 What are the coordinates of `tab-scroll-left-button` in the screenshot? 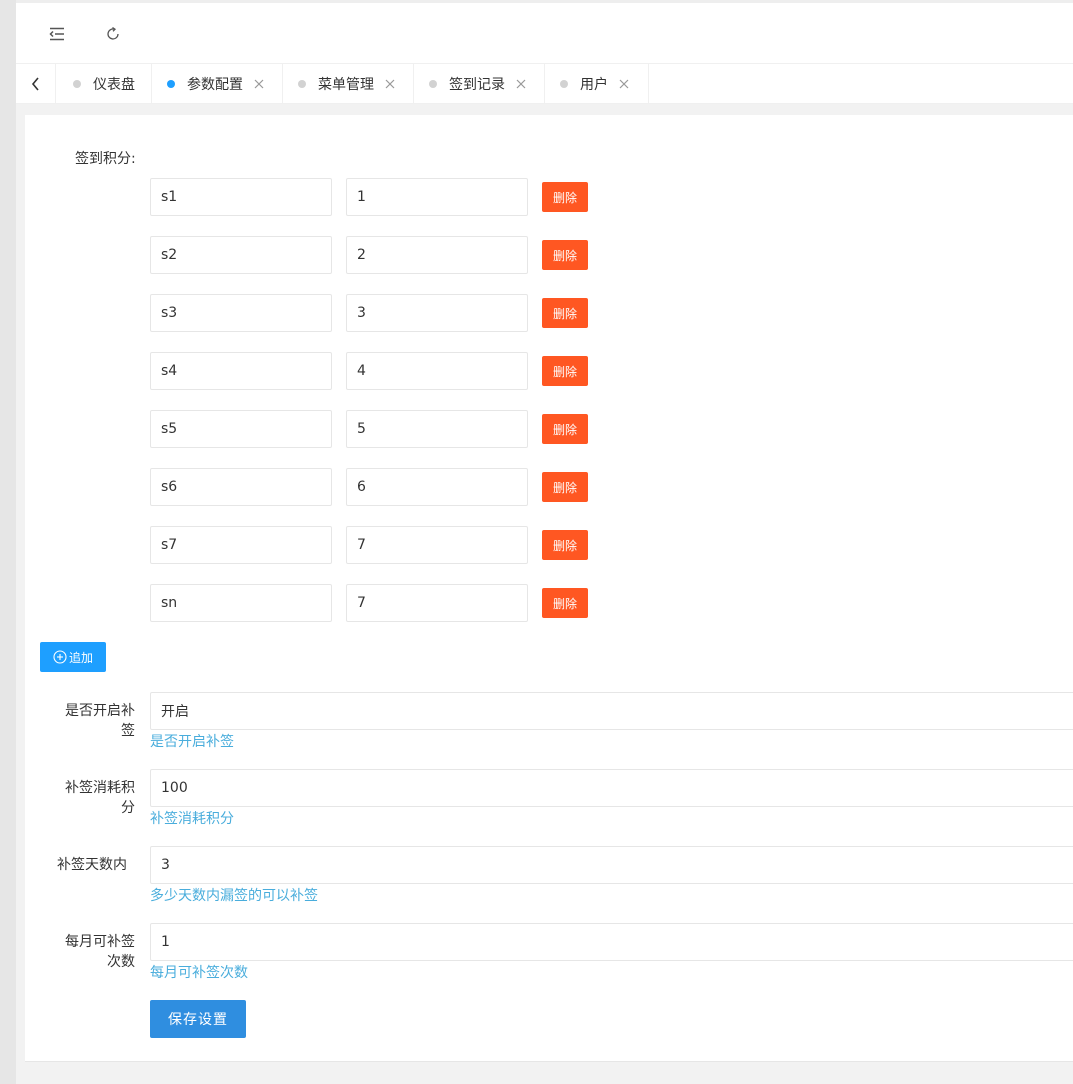 It's located at (36, 84).